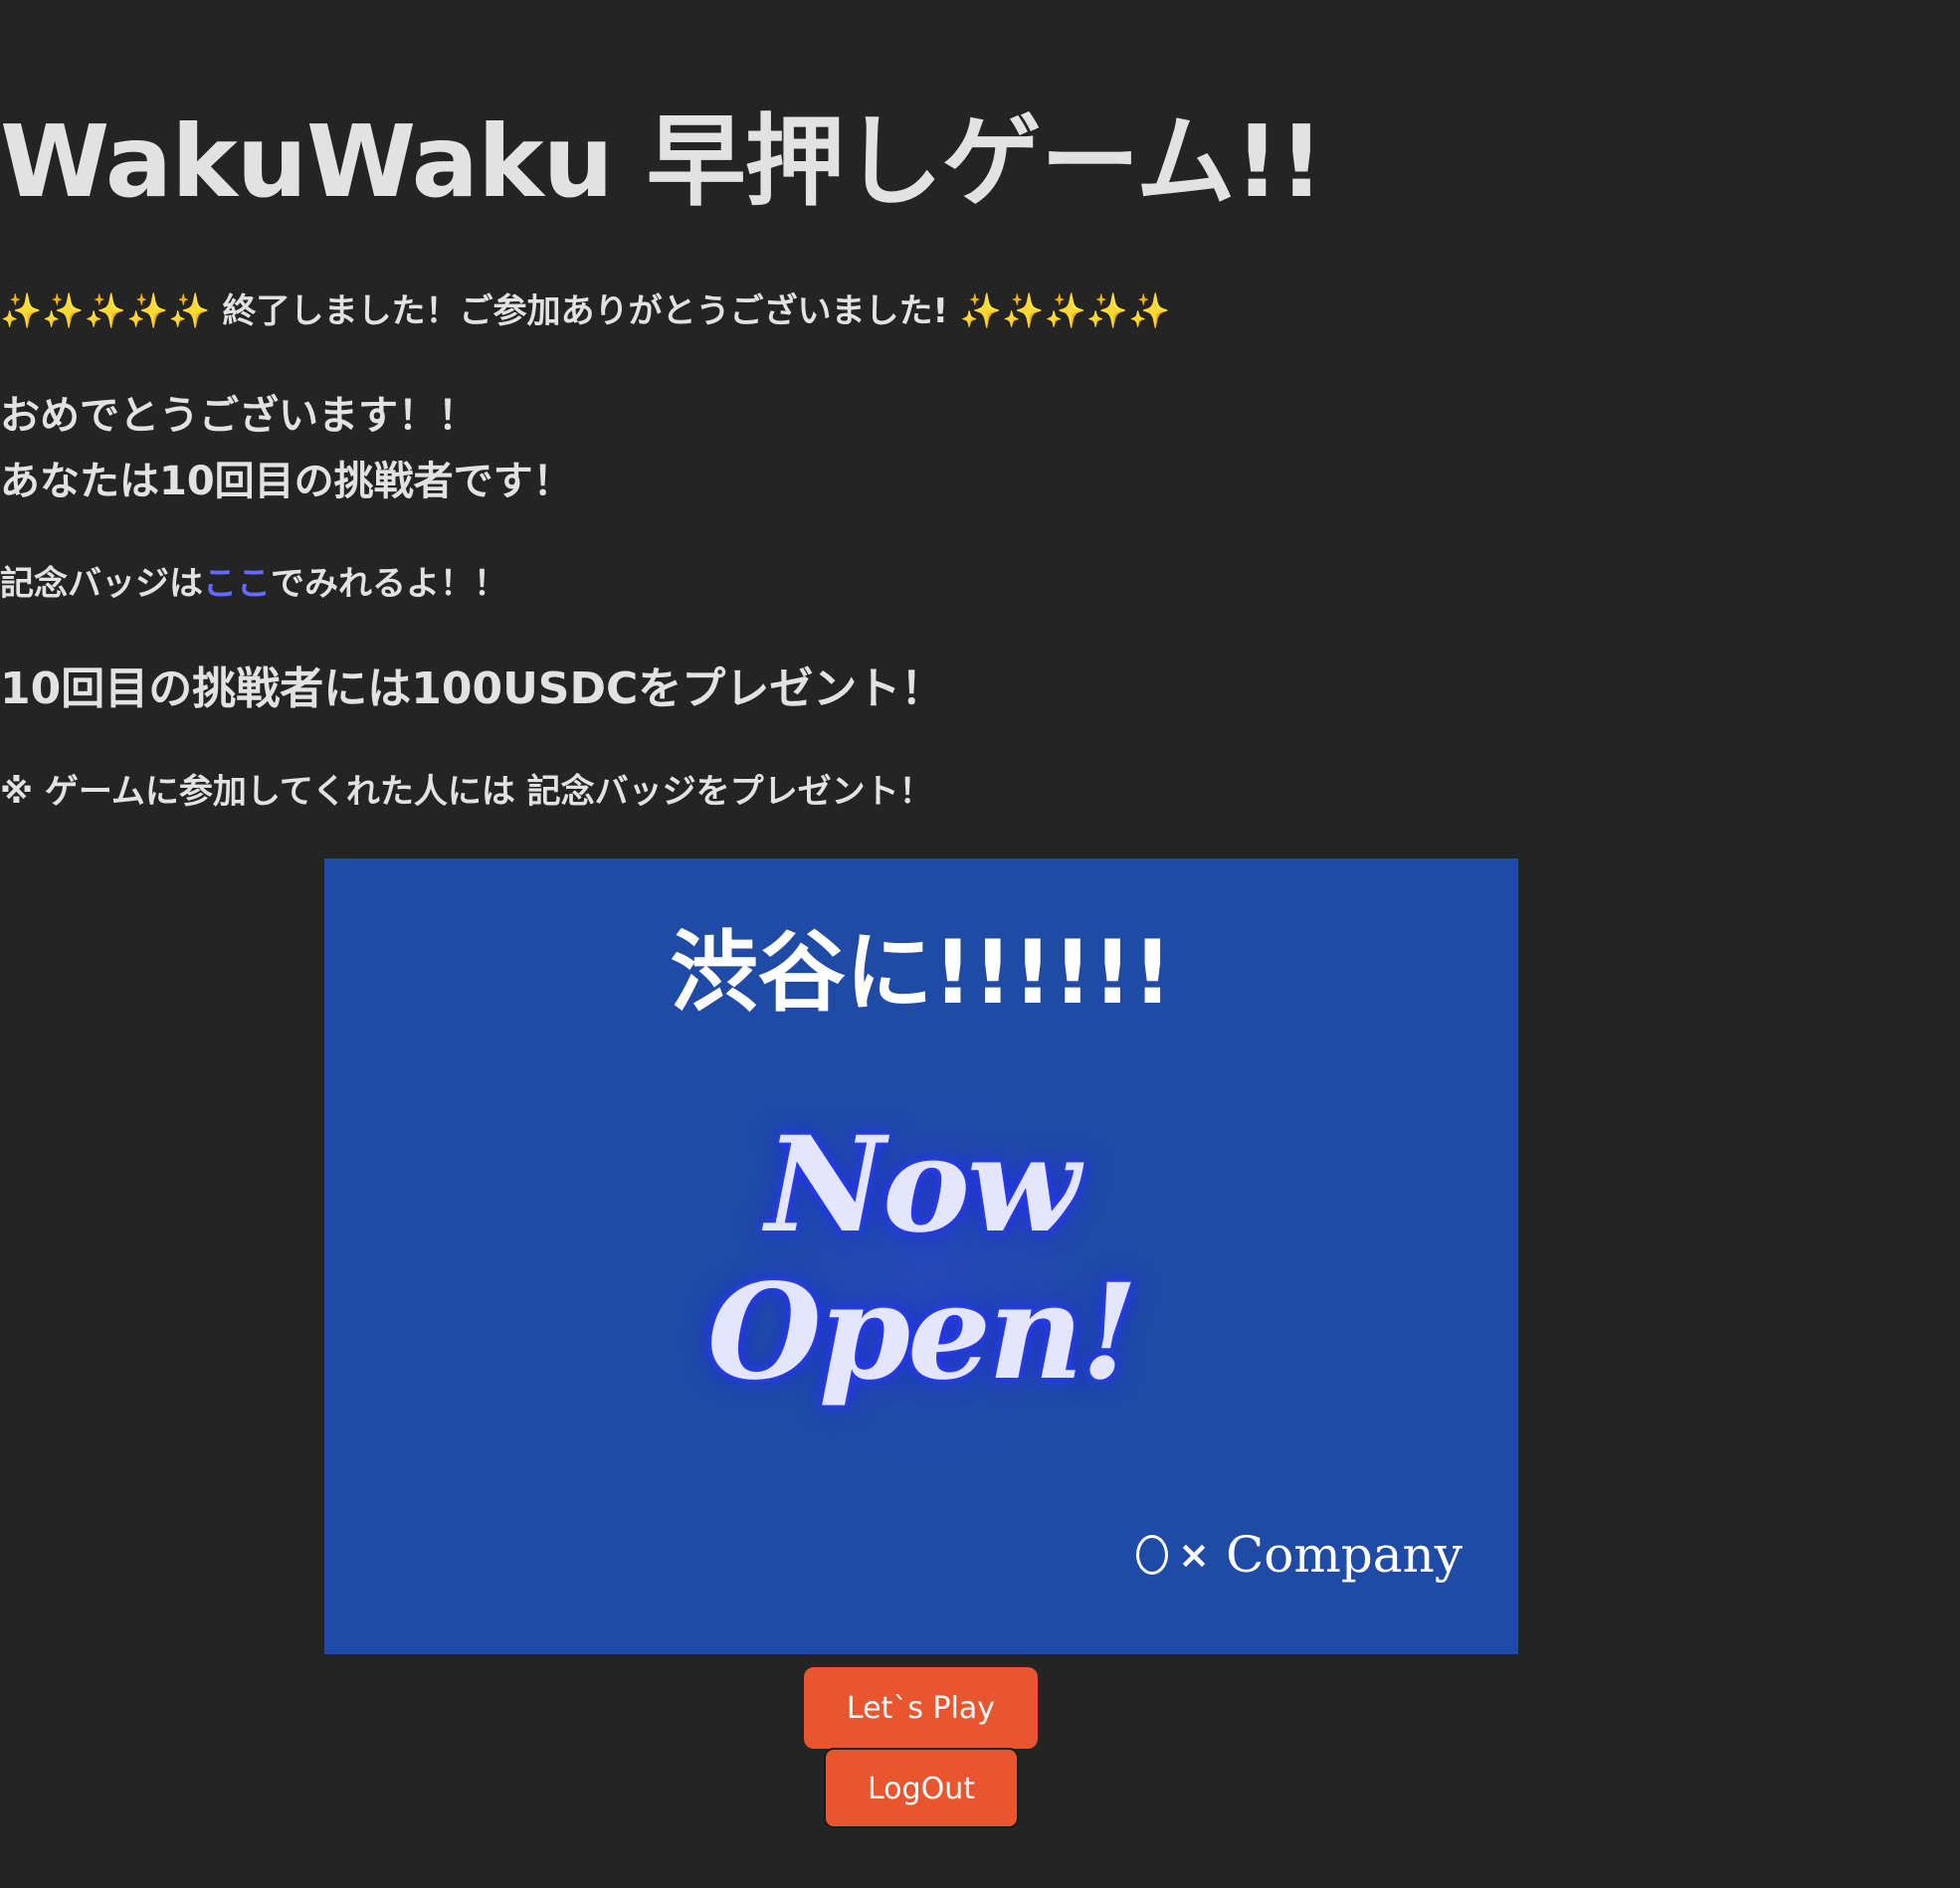 This screenshot has height=1888, width=1960. I want to click on congratulations-block: おめでとうございます！！ あなたは10回目の挑戦者です！, so click(920, 448).